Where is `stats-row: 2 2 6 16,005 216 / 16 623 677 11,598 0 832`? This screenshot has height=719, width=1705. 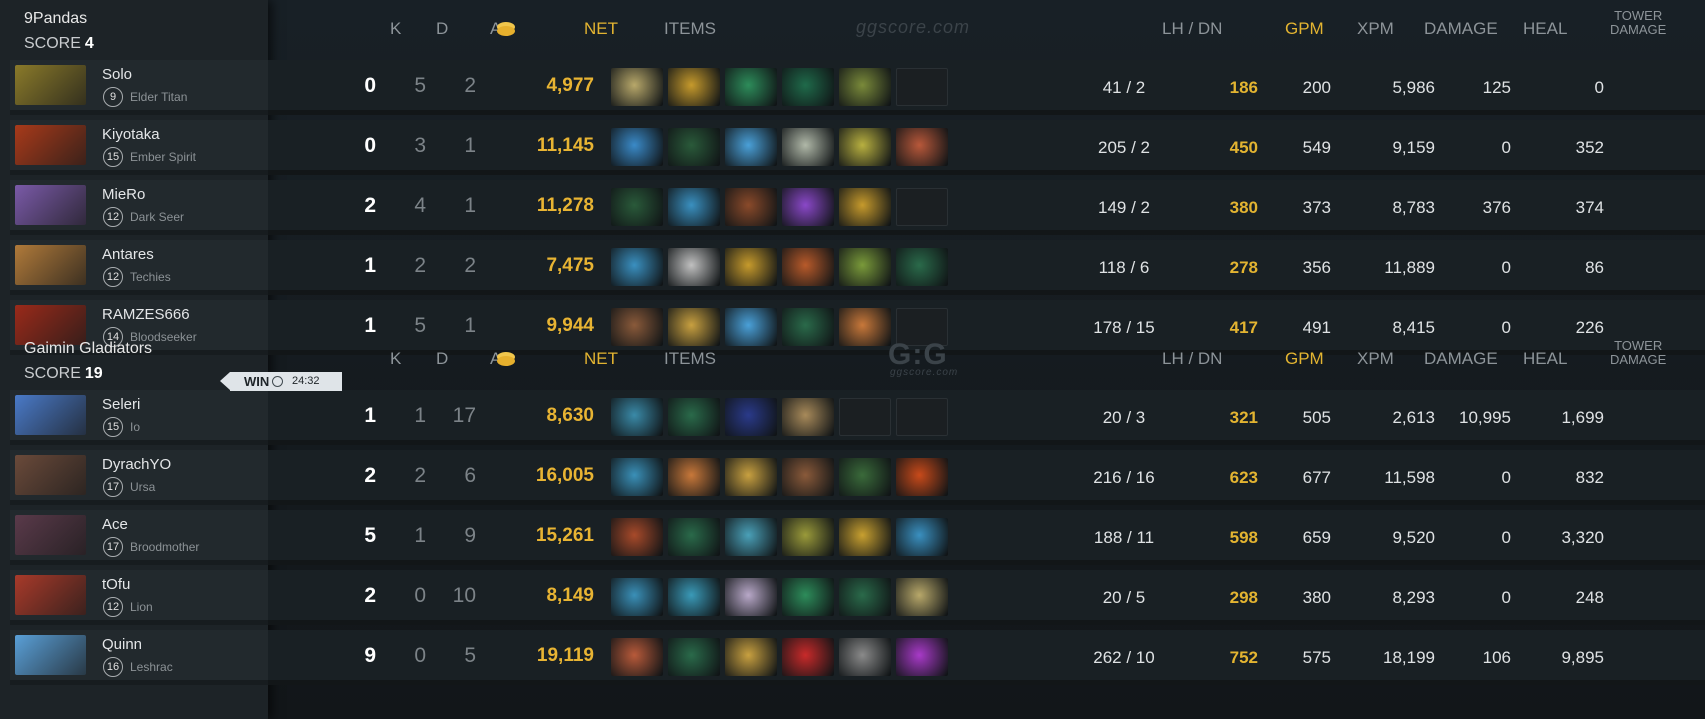 stats-row: 2 2 6 16,005 216 / 16 623 677 11,598 0 832 is located at coordinates (986, 477).